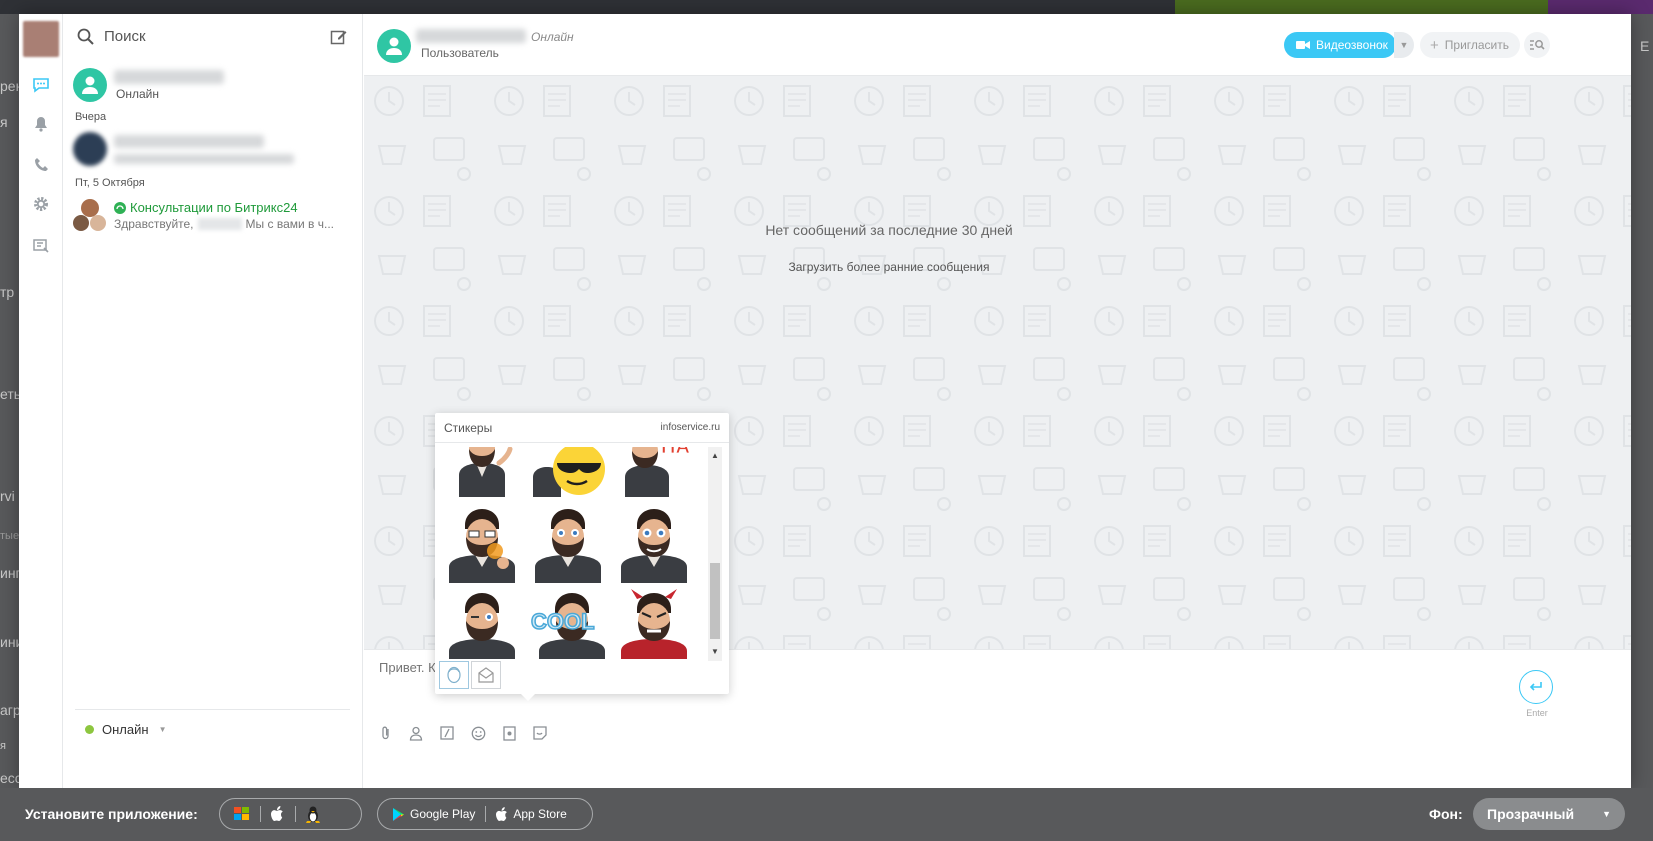 The image size is (1653, 841). I want to click on preview-blurred, so click(219, 224).